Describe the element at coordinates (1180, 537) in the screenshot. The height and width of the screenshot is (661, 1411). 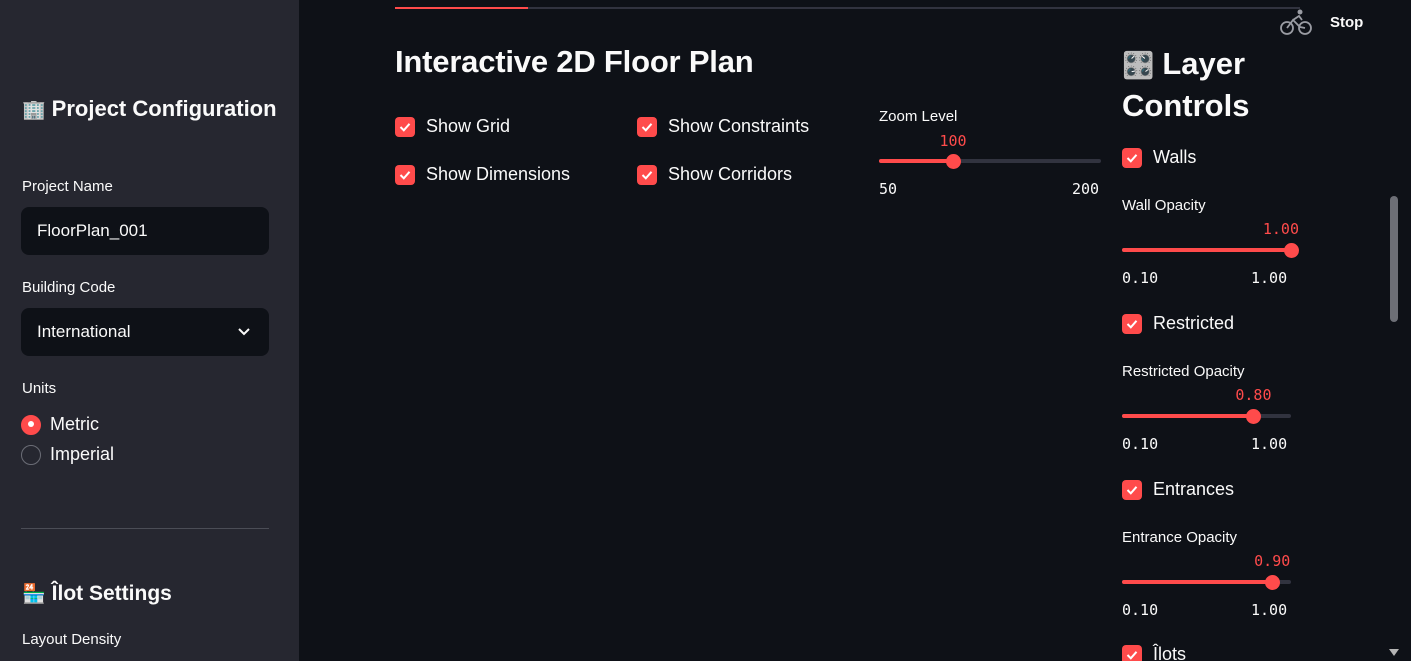
I see `entrance-opacity-label: Entrance Opacity` at that location.